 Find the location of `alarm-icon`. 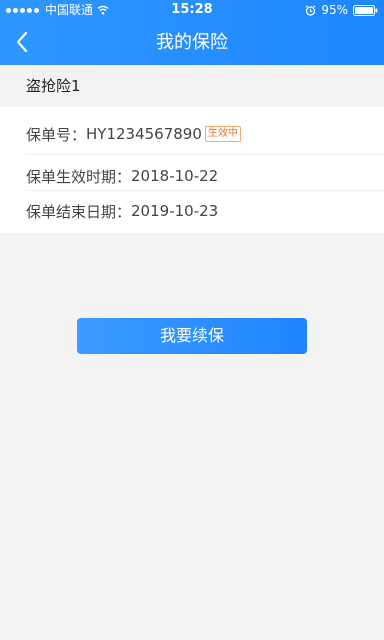

alarm-icon is located at coordinates (310, 10).